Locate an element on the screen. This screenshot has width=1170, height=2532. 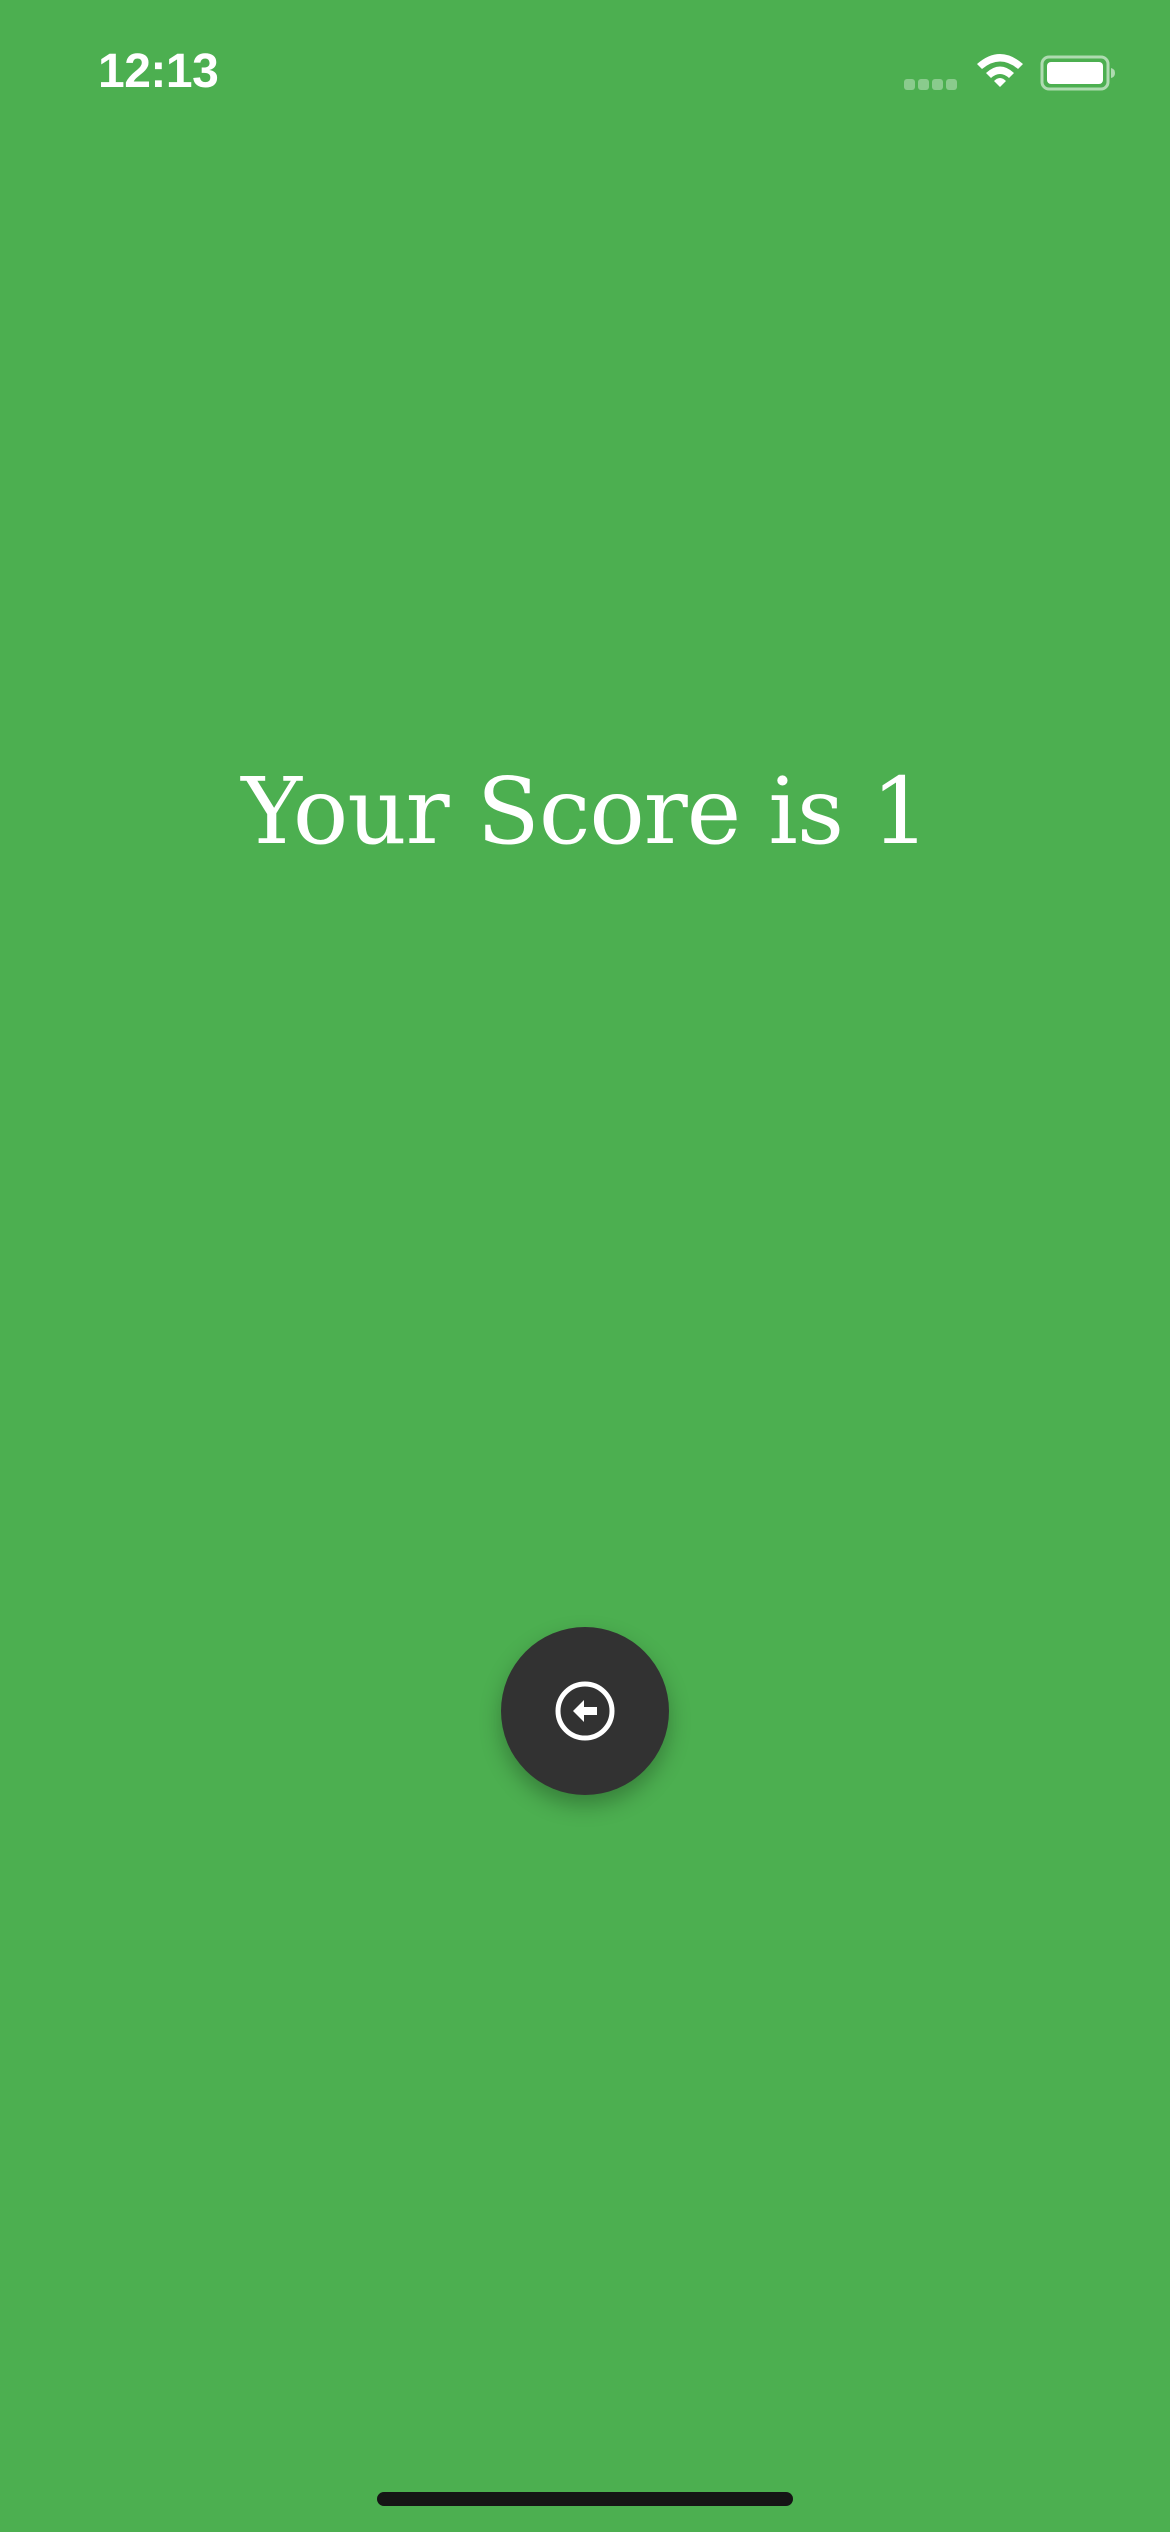
home-indicator is located at coordinates (585, 2499).